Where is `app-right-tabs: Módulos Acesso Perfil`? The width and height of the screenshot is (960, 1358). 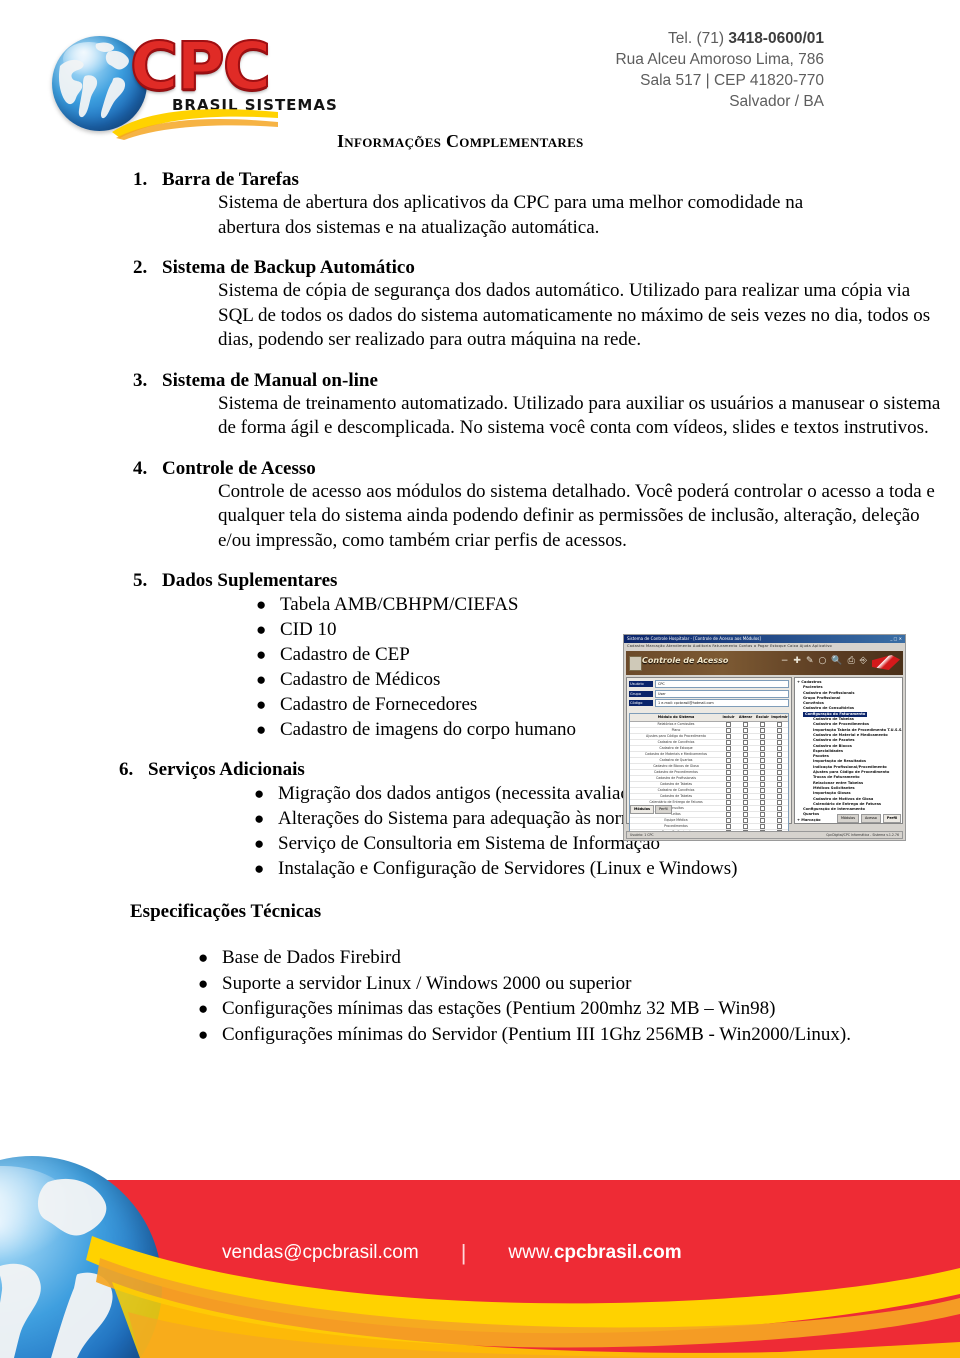
app-right-tabs: Módulos Acesso Perfil is located at coordinates (868, 818).